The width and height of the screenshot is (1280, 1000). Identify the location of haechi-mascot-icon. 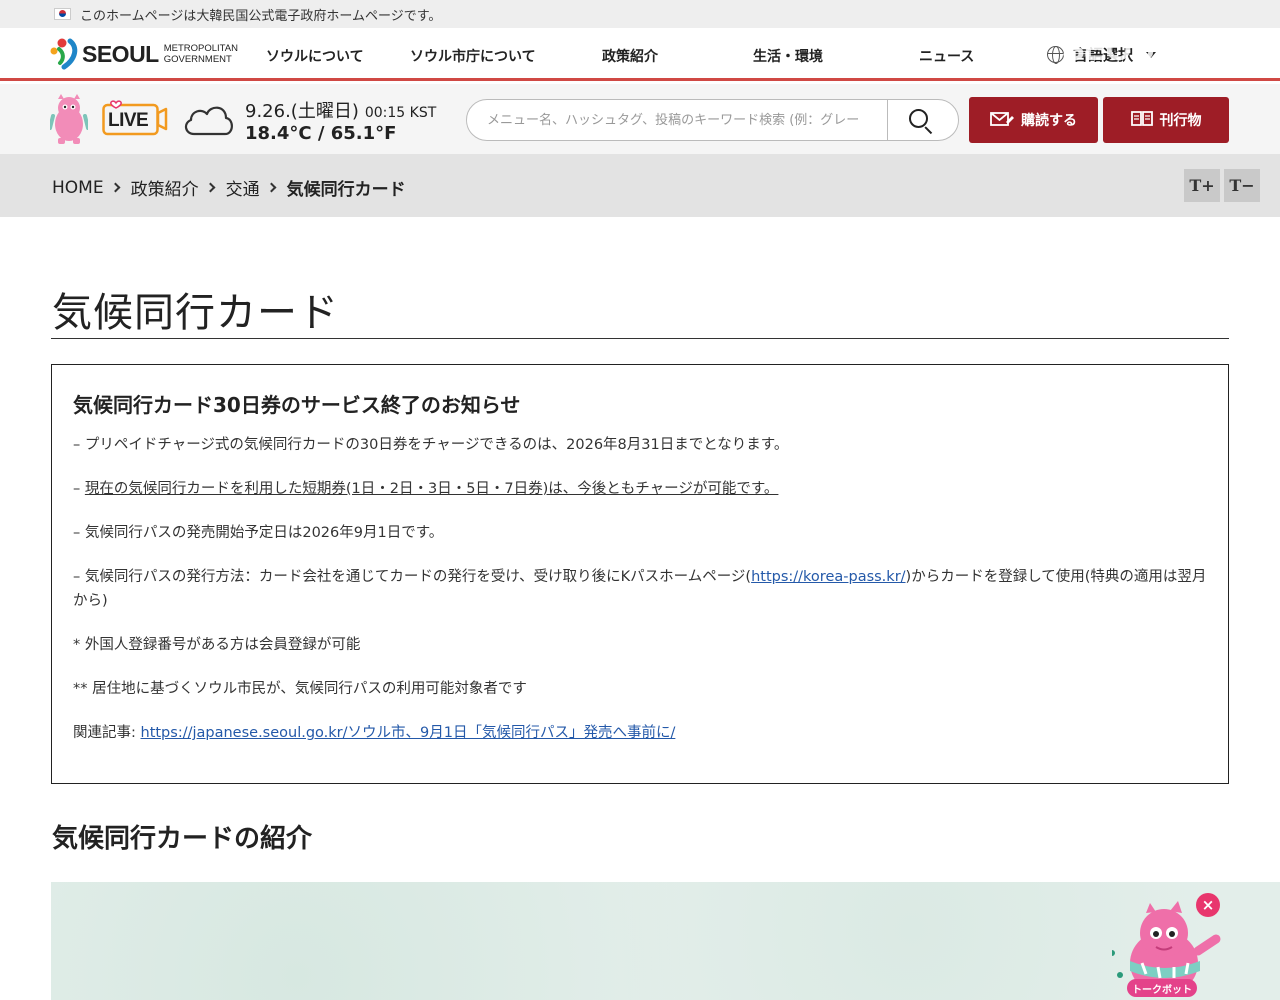
(69, 119).